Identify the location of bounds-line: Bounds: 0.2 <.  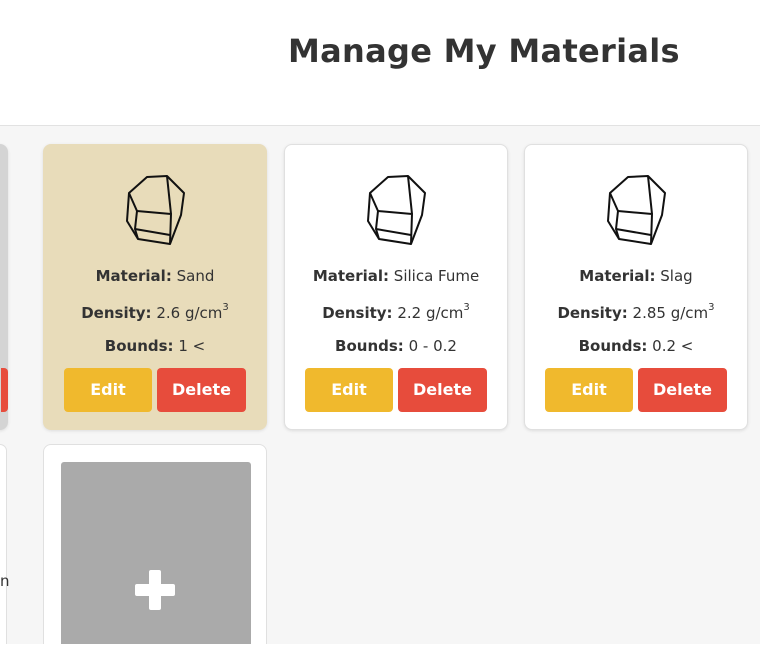
(636, 346).